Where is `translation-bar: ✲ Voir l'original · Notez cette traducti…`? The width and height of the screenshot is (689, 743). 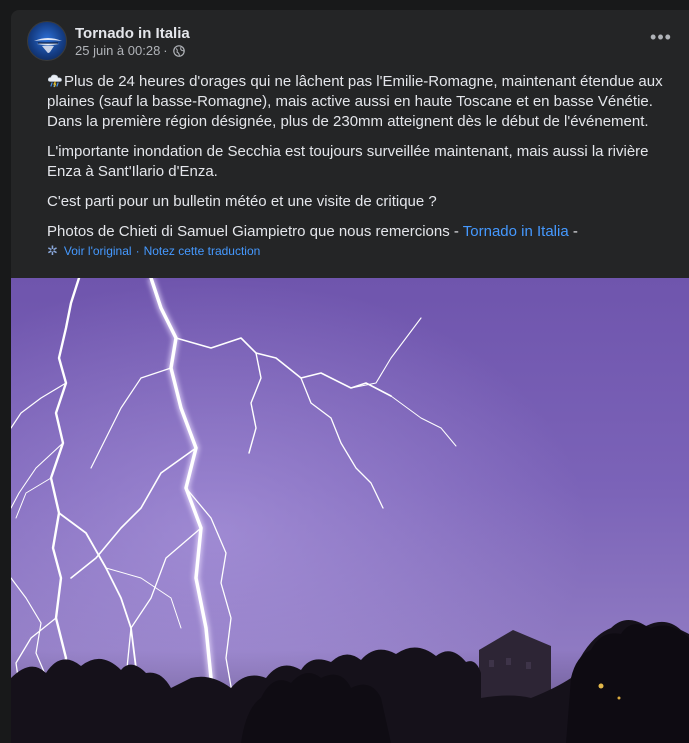
translation-bar: ✲ Voir l'original · Notez cette traducti… is located at coordinates (153, 251).